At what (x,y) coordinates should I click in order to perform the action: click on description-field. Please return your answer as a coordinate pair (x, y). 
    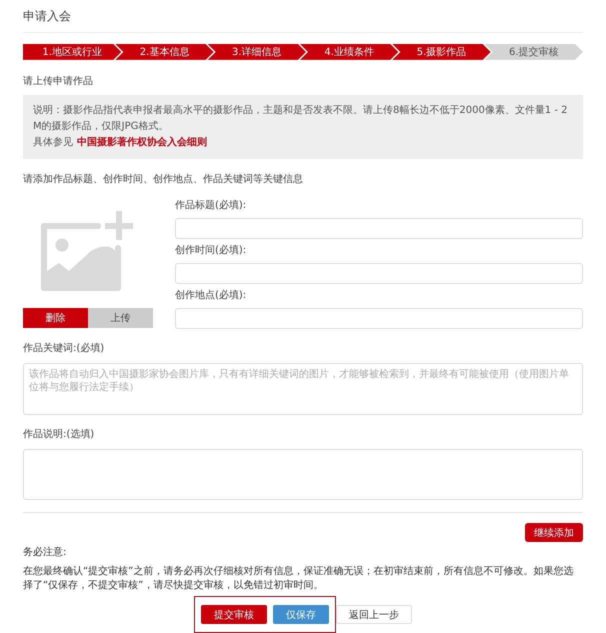
    Looking at the image, I should click on (303, 474).